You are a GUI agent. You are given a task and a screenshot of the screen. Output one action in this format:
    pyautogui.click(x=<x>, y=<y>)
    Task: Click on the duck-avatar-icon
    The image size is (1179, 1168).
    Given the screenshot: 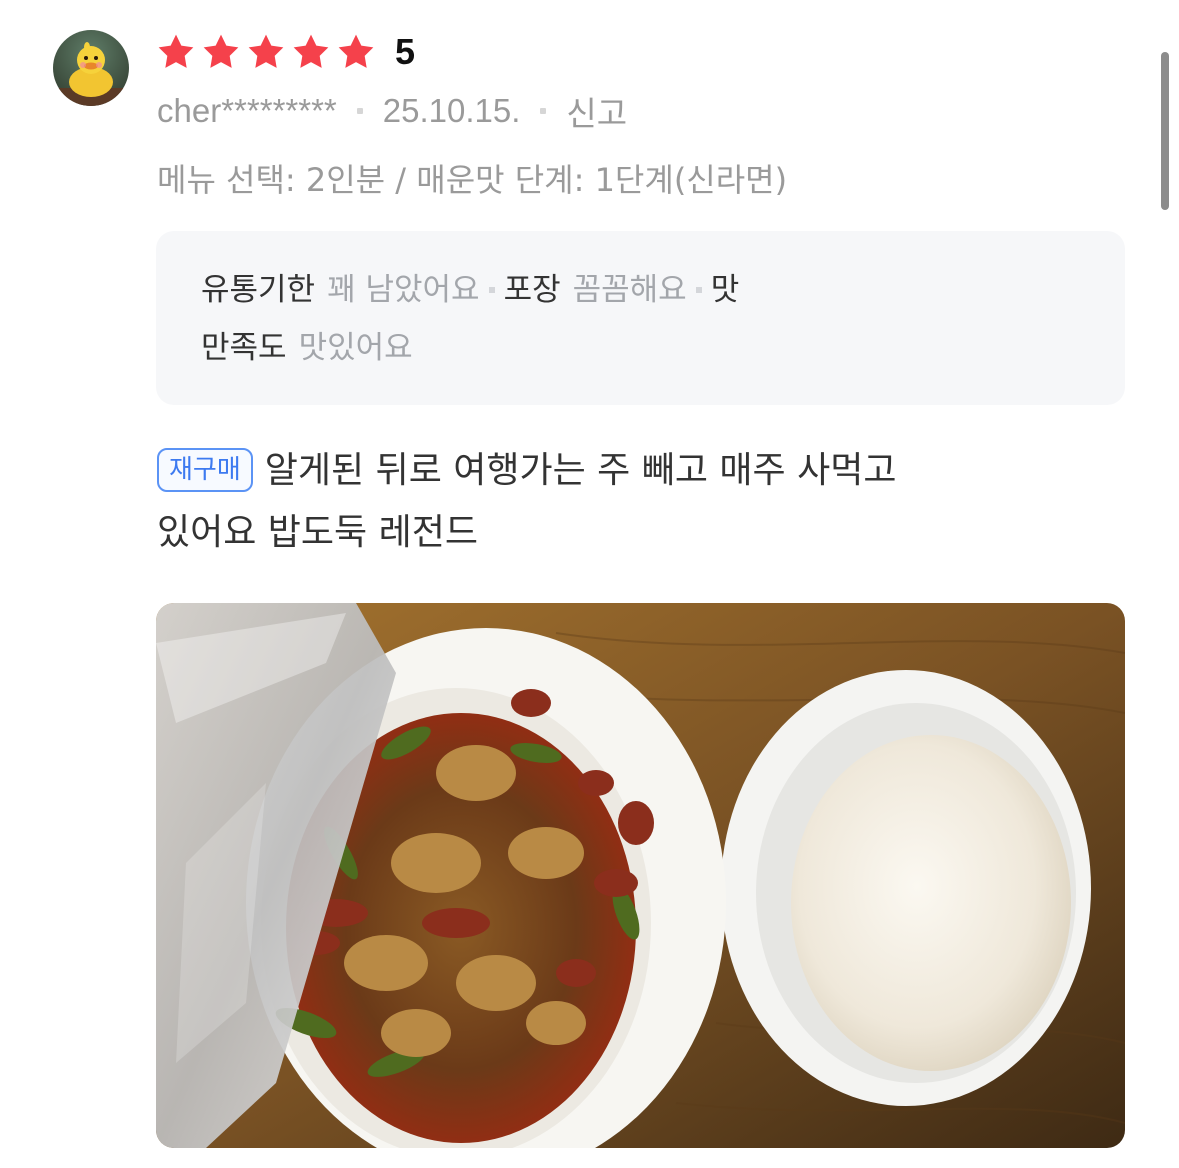 What is the action you would take?
    pyautogui.click(x=91, y=74)
    